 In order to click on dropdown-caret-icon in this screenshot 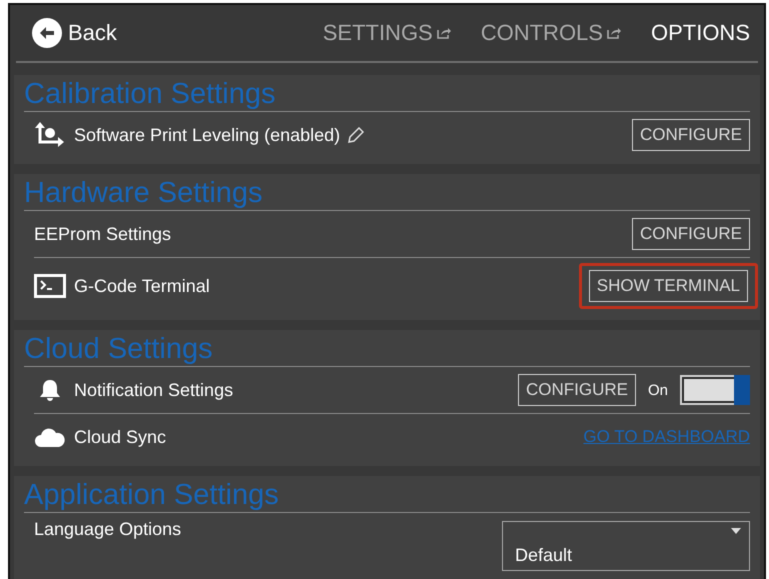, I will do `click(736, 531)`.